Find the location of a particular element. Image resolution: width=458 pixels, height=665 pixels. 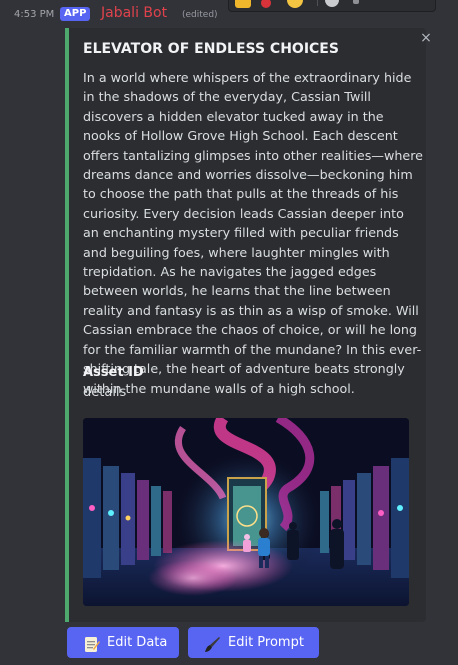

edit-prompt-label: Edit Prompt is located at coordinates (266, 642).